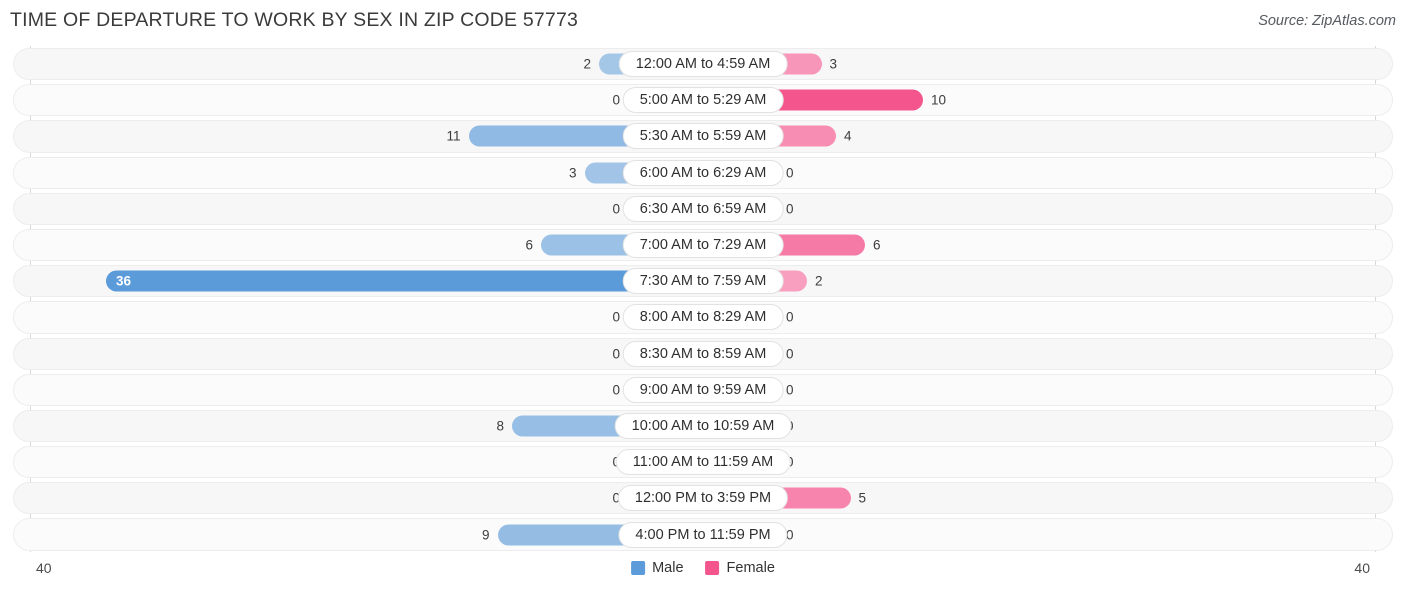 The image size is (1406, 595). Describe the element at coordinates (587, 64) in the screenshot. I see `bar-value-male: 2` at that location.